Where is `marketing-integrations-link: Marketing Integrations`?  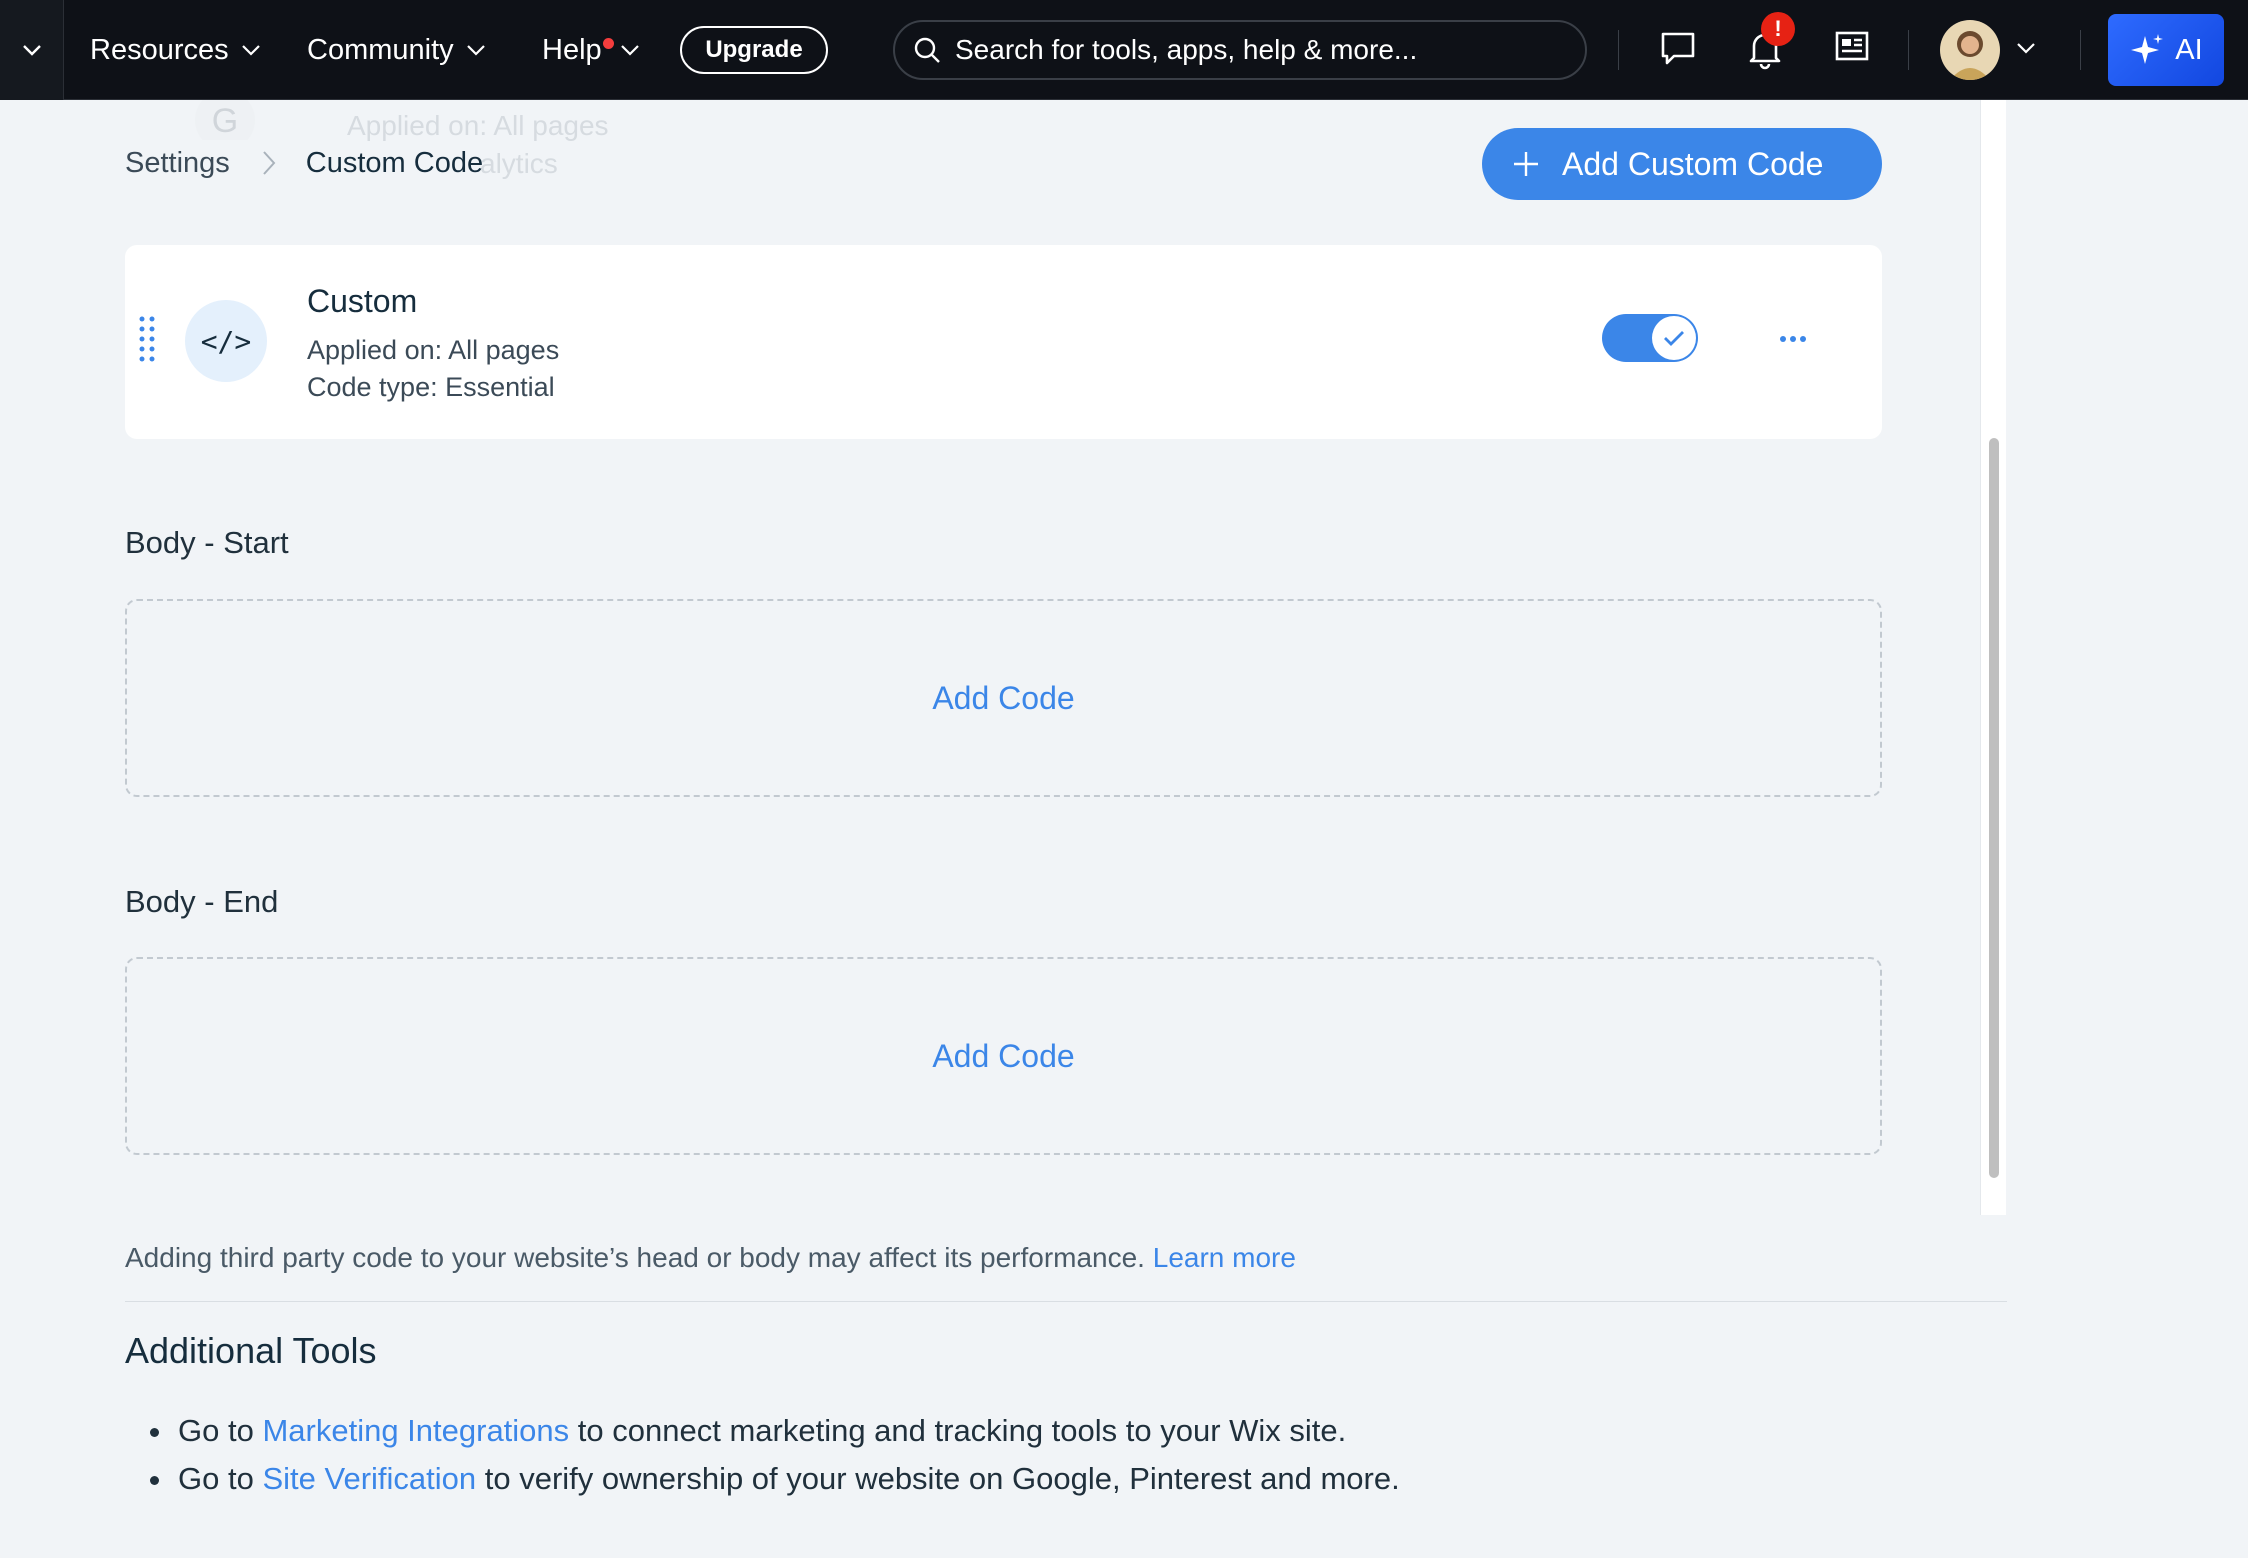 marketing-integrations-link: Marketing Integrations is located at coordinates (415, 1430).